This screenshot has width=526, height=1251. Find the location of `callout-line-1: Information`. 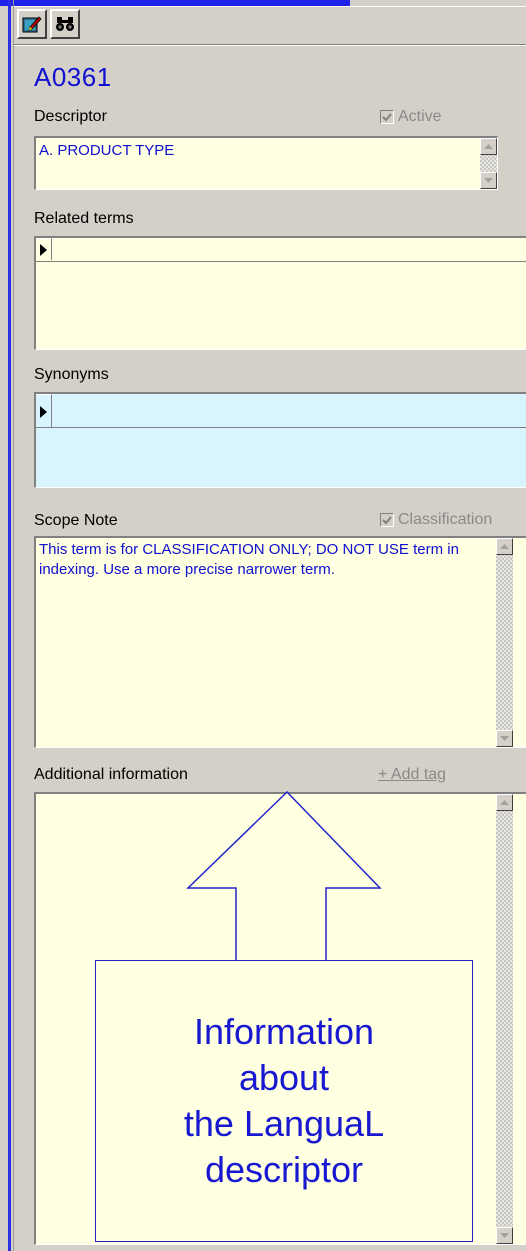

callout-line-1: Information is located at coordinates (284, 1031).